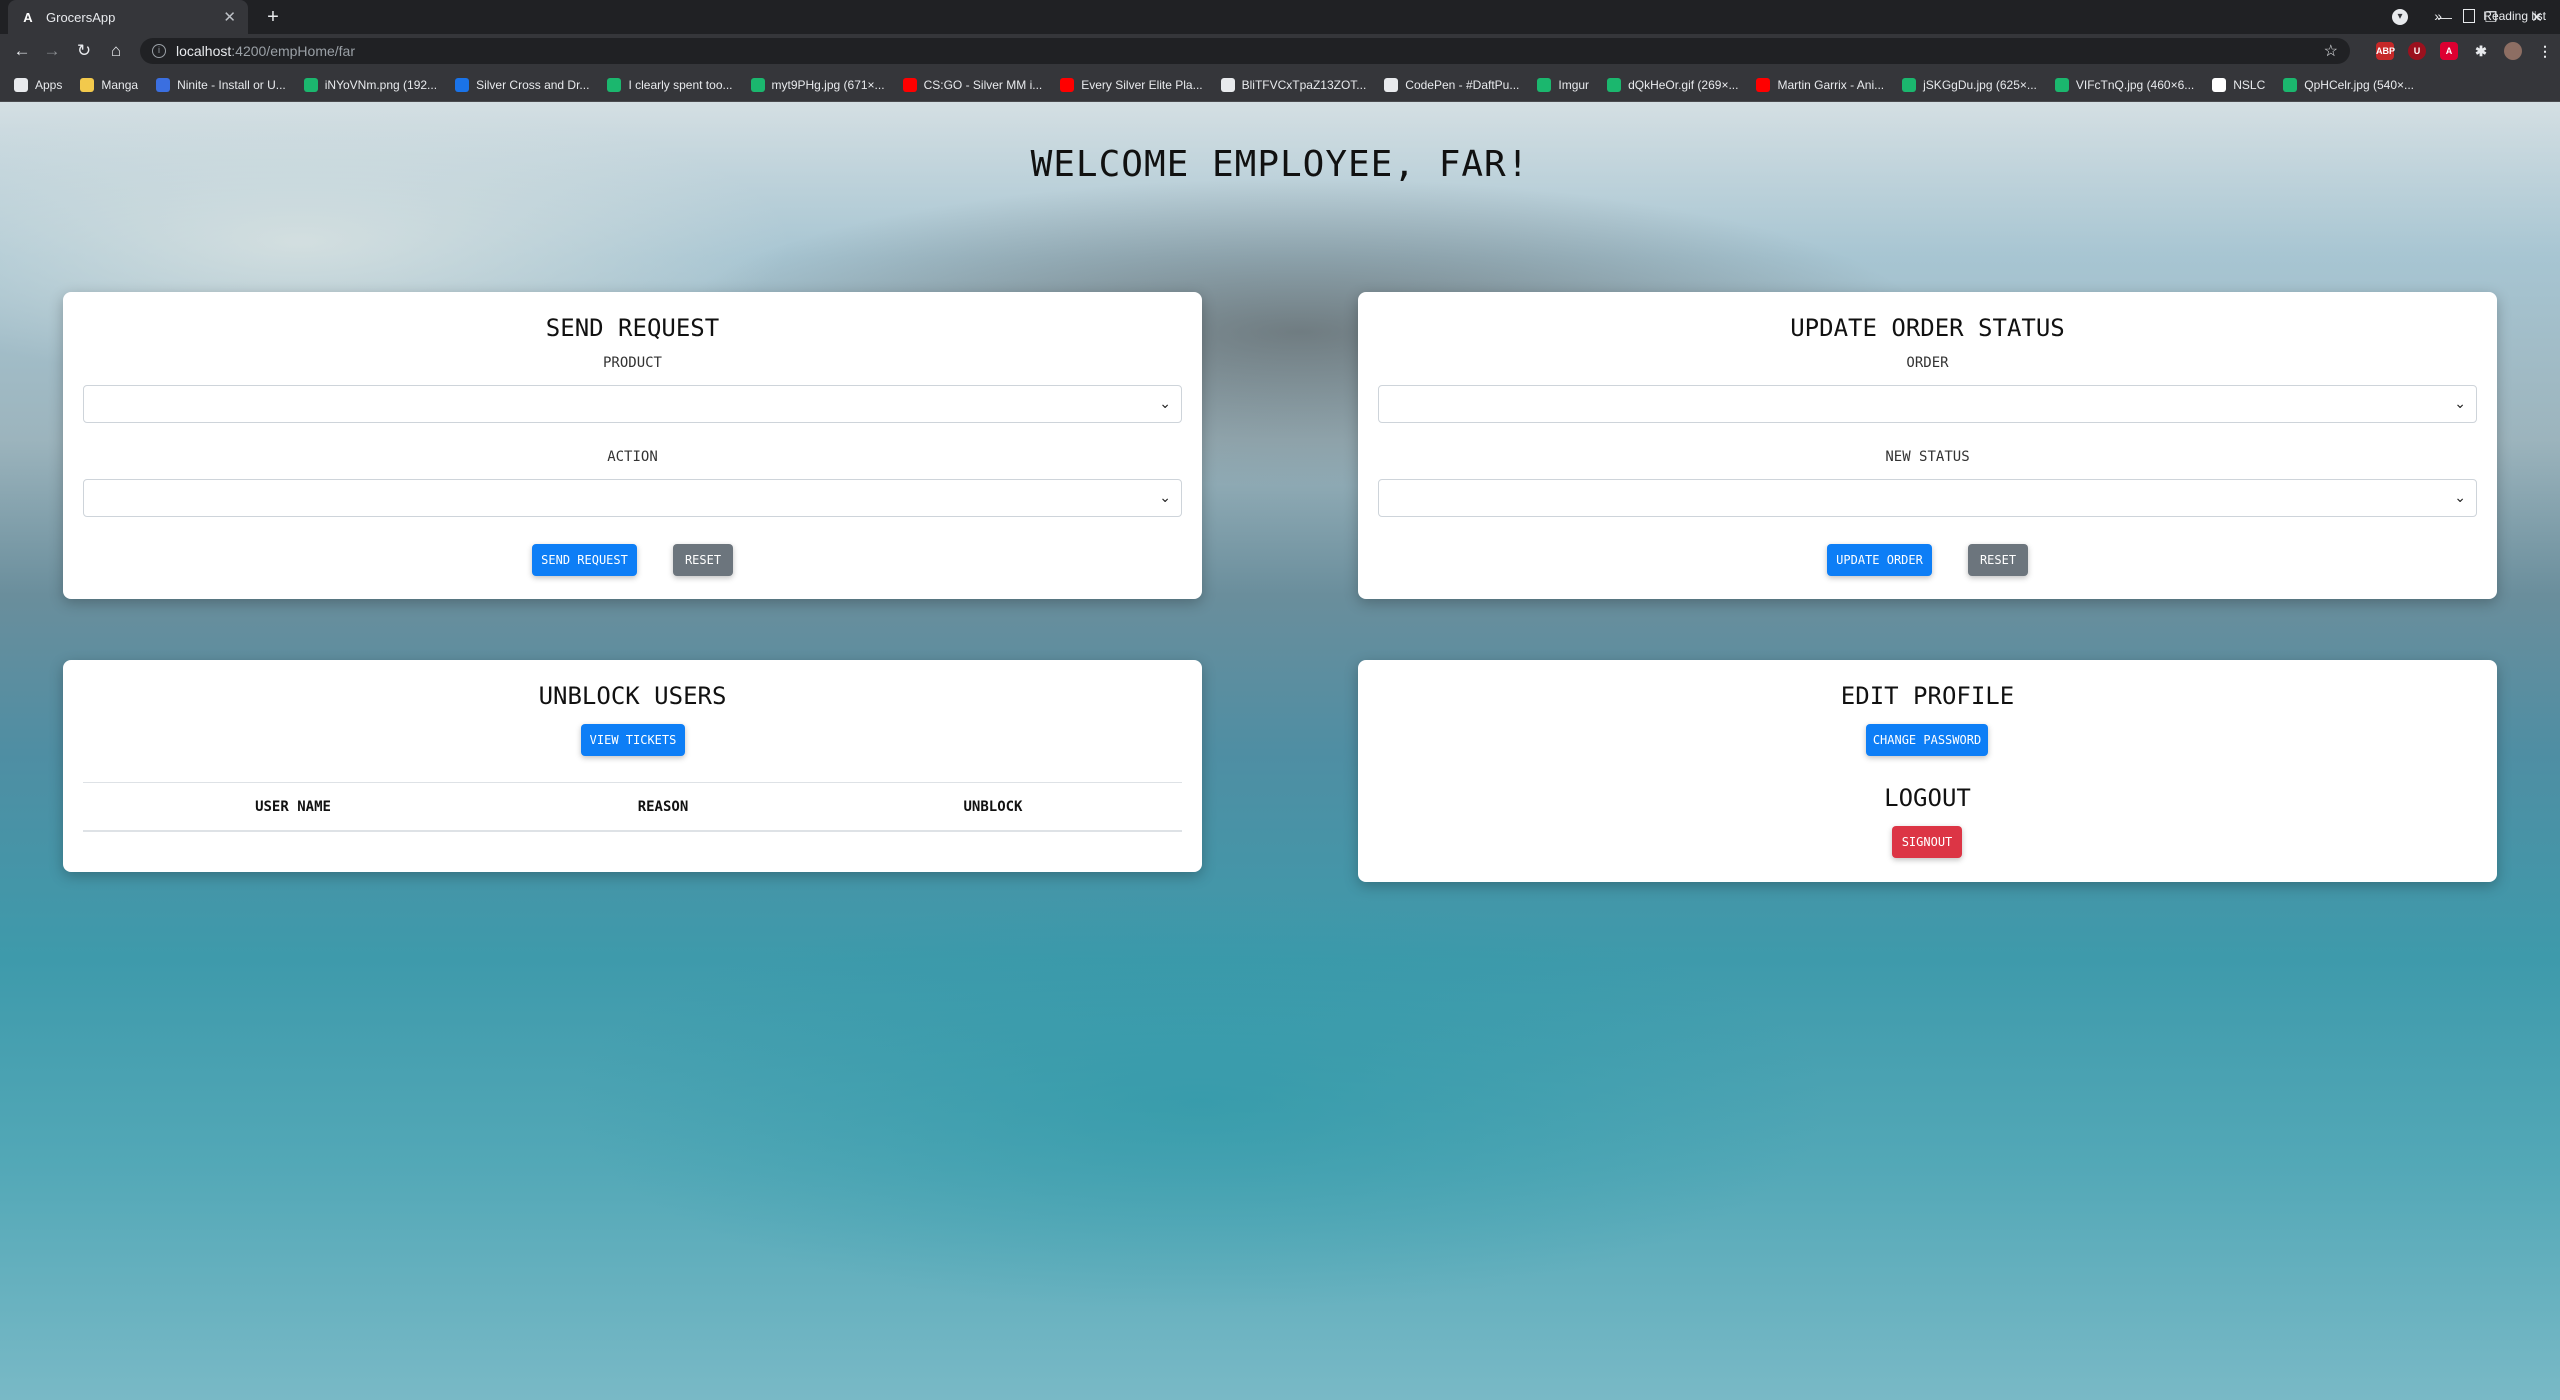 The width and height of the screenshot is (2560, 1400). What do you see at coordinates (632, 457) in the screenshot?
I see `action-label: ACTION` at bounding box center [632, 457].